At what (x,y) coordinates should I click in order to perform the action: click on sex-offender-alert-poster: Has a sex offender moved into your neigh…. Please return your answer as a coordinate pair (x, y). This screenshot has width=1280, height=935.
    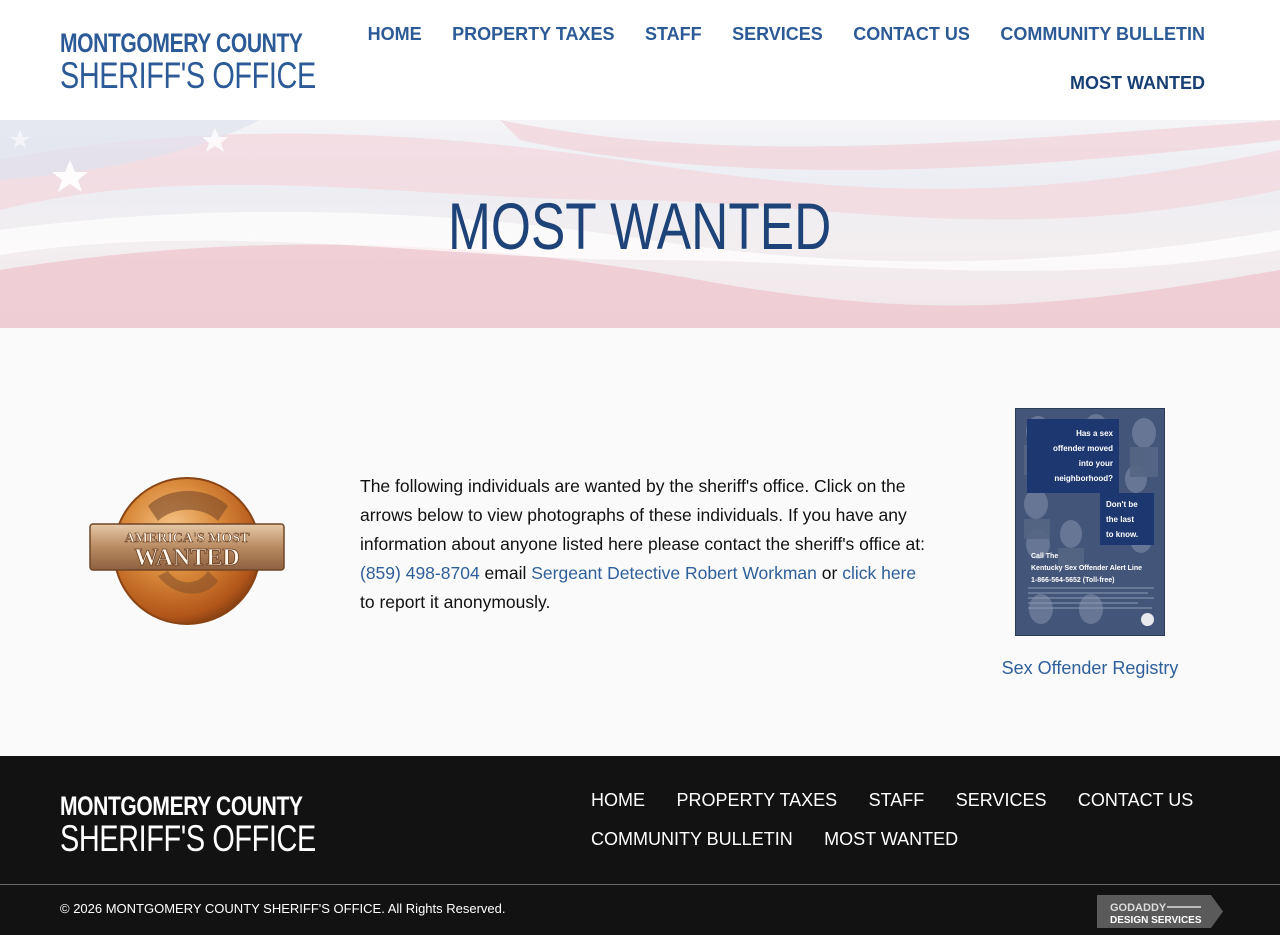
    Looking at the image, I should click on (1090, 522).